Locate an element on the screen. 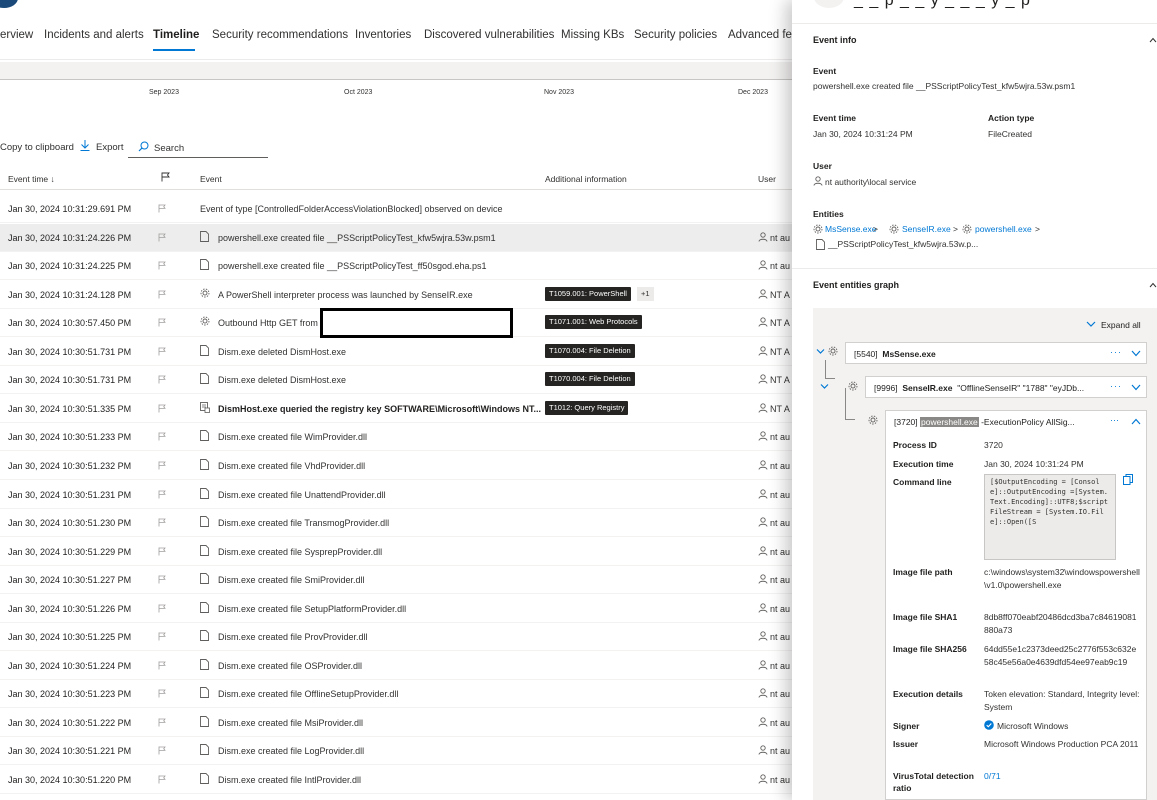 The width and height of the screenshot is (1157, 800). tab-overview: erview is located at coordinates (16, 35).